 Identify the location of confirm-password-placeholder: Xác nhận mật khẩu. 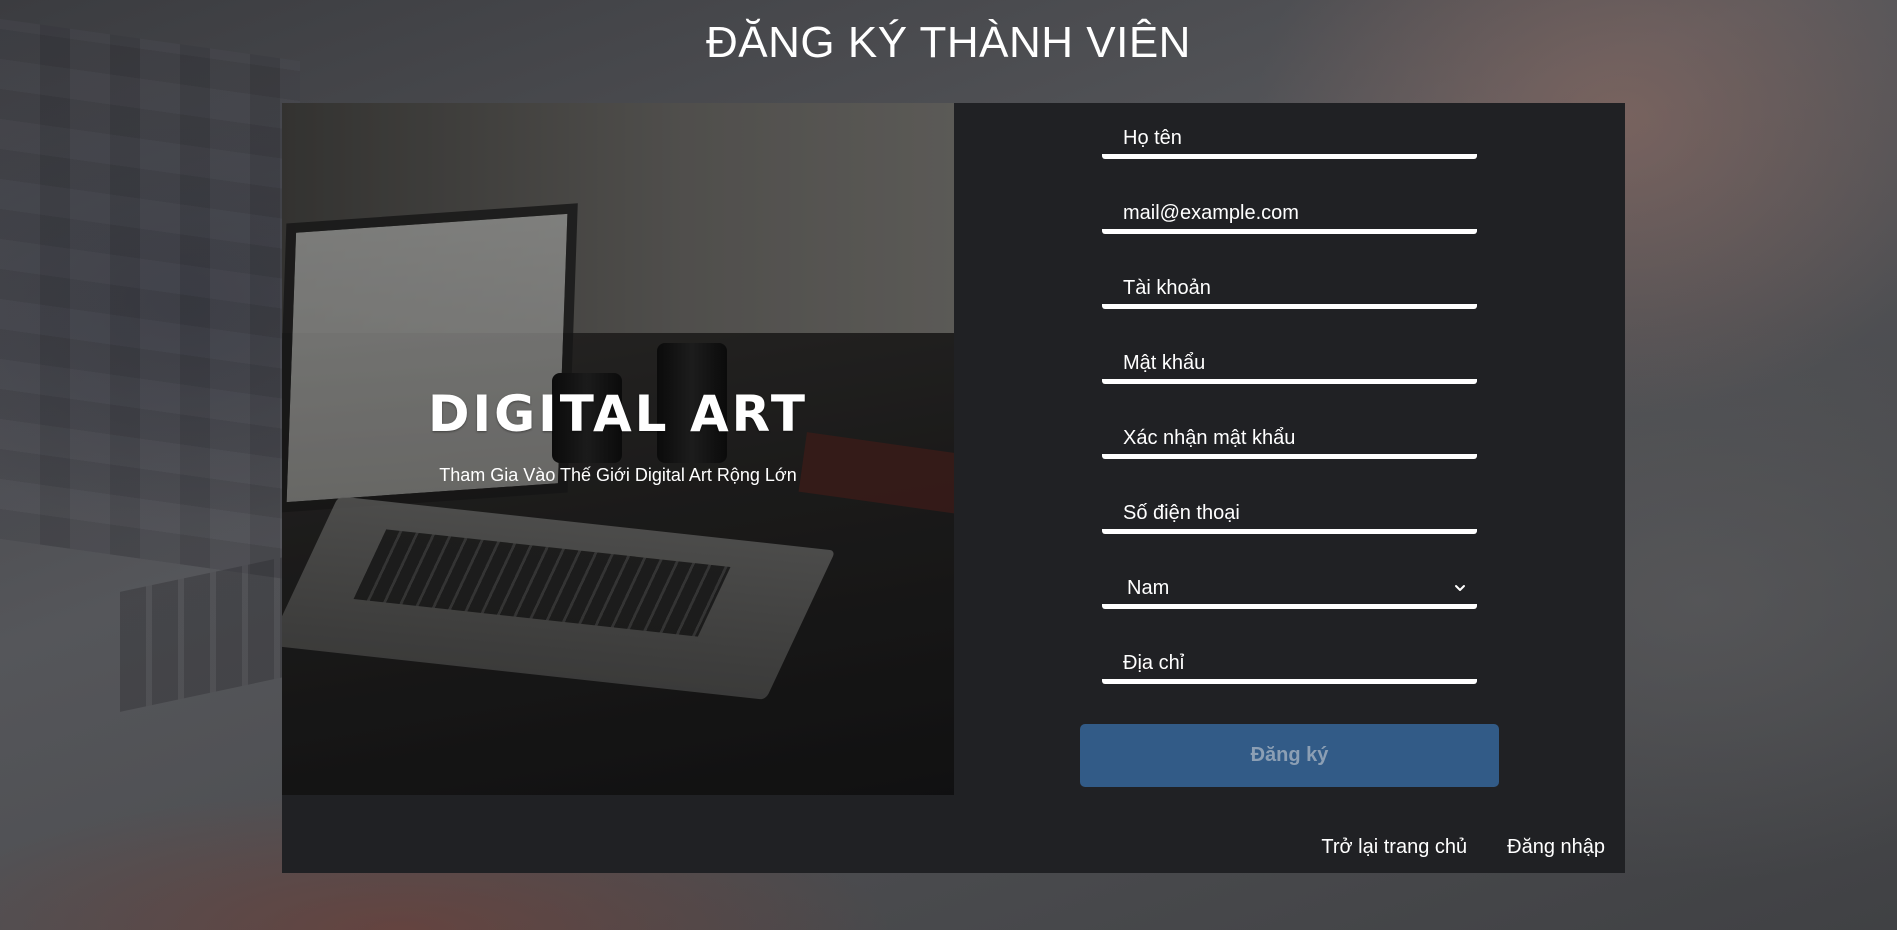
(1209, 438).